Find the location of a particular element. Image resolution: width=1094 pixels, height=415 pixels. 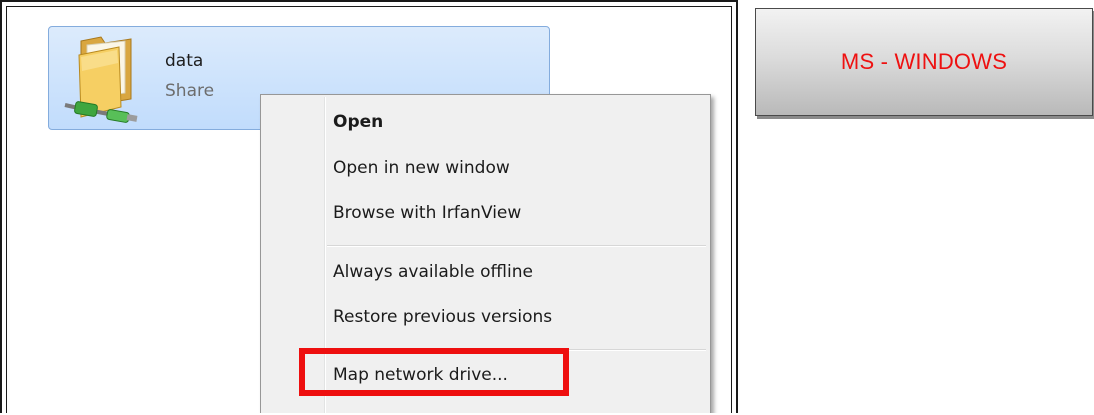

menu-item-browse-irfanview: Browse with IrfanView is located at coordinates (427, 213).